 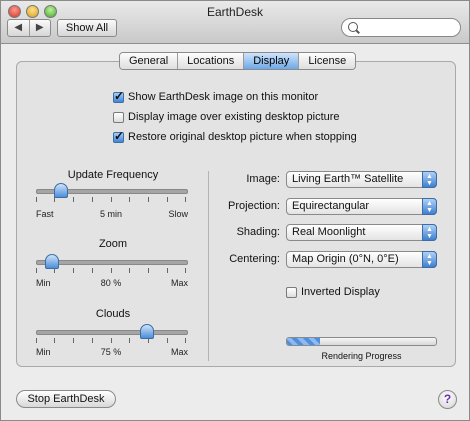 I want to click on window-title: EarthDesk, so click(x=235, y=12).